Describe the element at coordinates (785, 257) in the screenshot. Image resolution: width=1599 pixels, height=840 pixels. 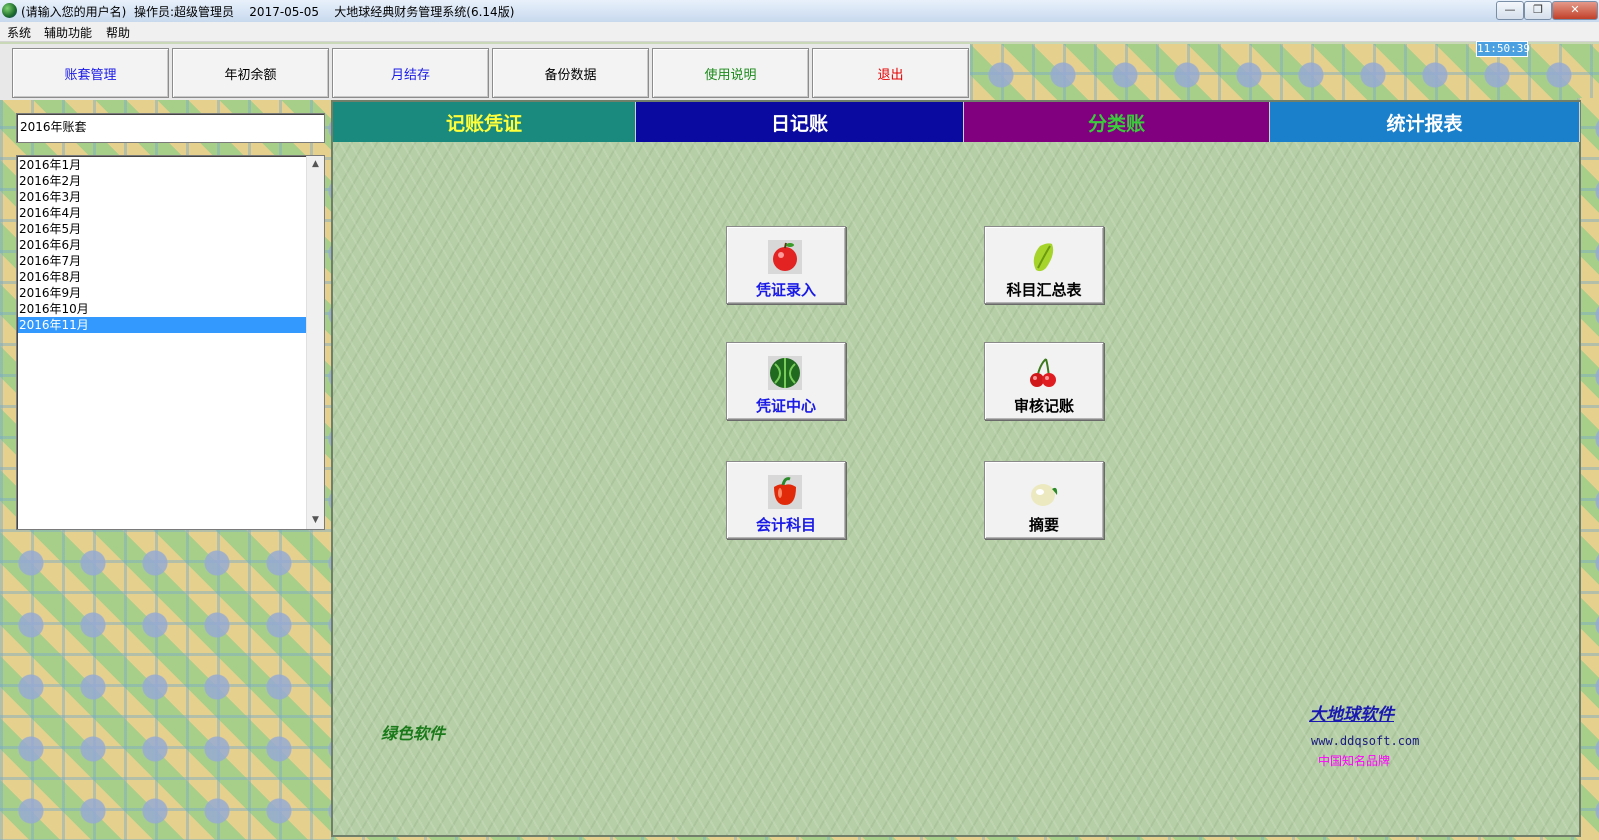
I see `apple-icon` at that location.